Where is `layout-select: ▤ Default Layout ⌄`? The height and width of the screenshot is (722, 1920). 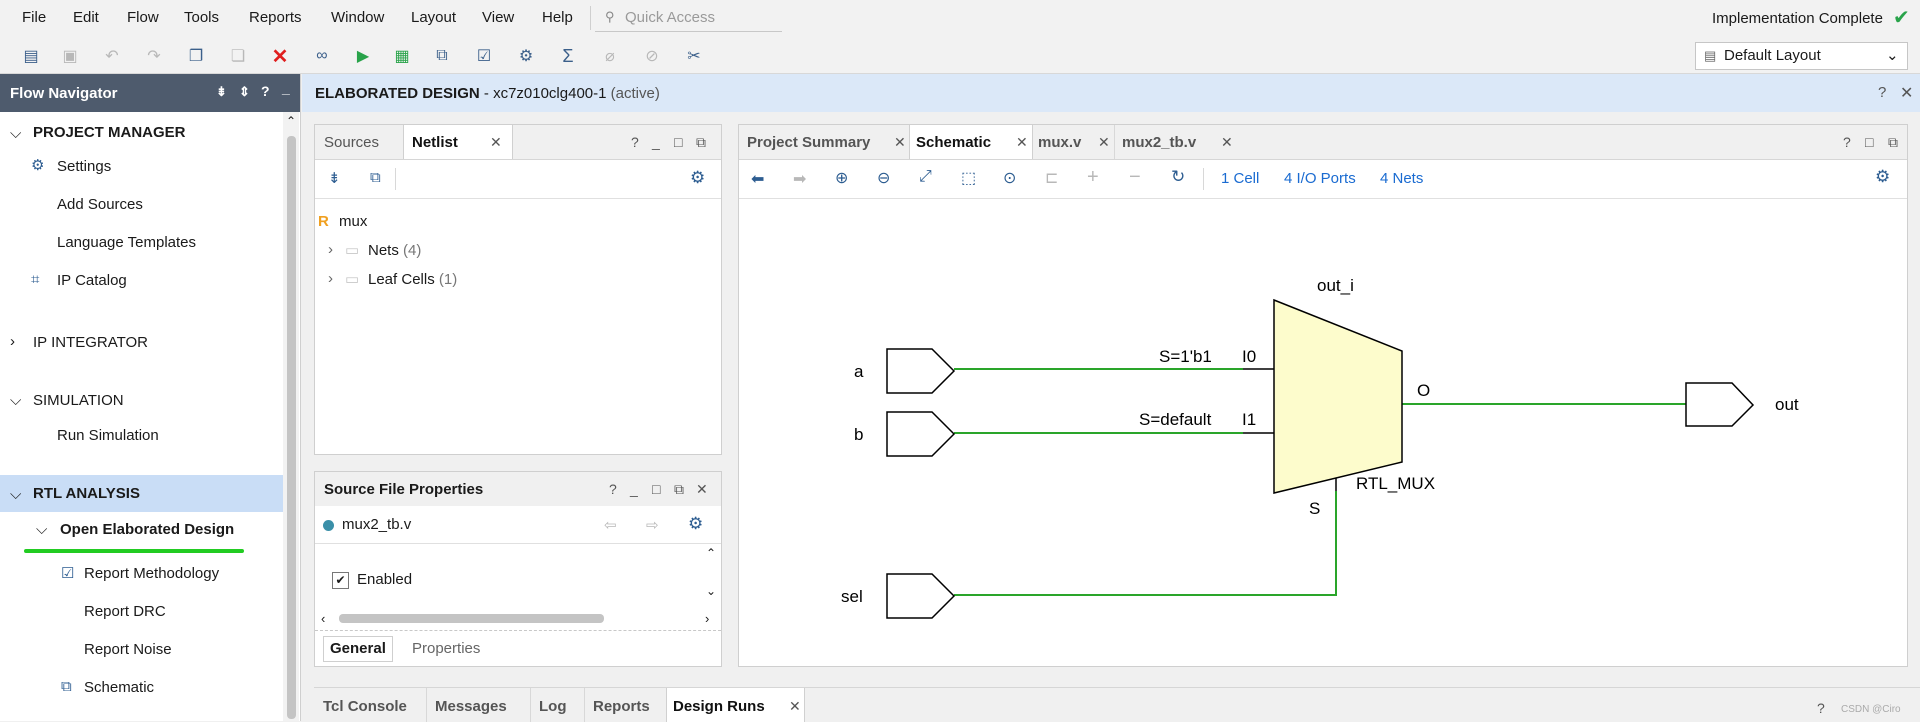 layout-select: ▤ Default Layout ⌄ is located at coordinates (1801, 56).